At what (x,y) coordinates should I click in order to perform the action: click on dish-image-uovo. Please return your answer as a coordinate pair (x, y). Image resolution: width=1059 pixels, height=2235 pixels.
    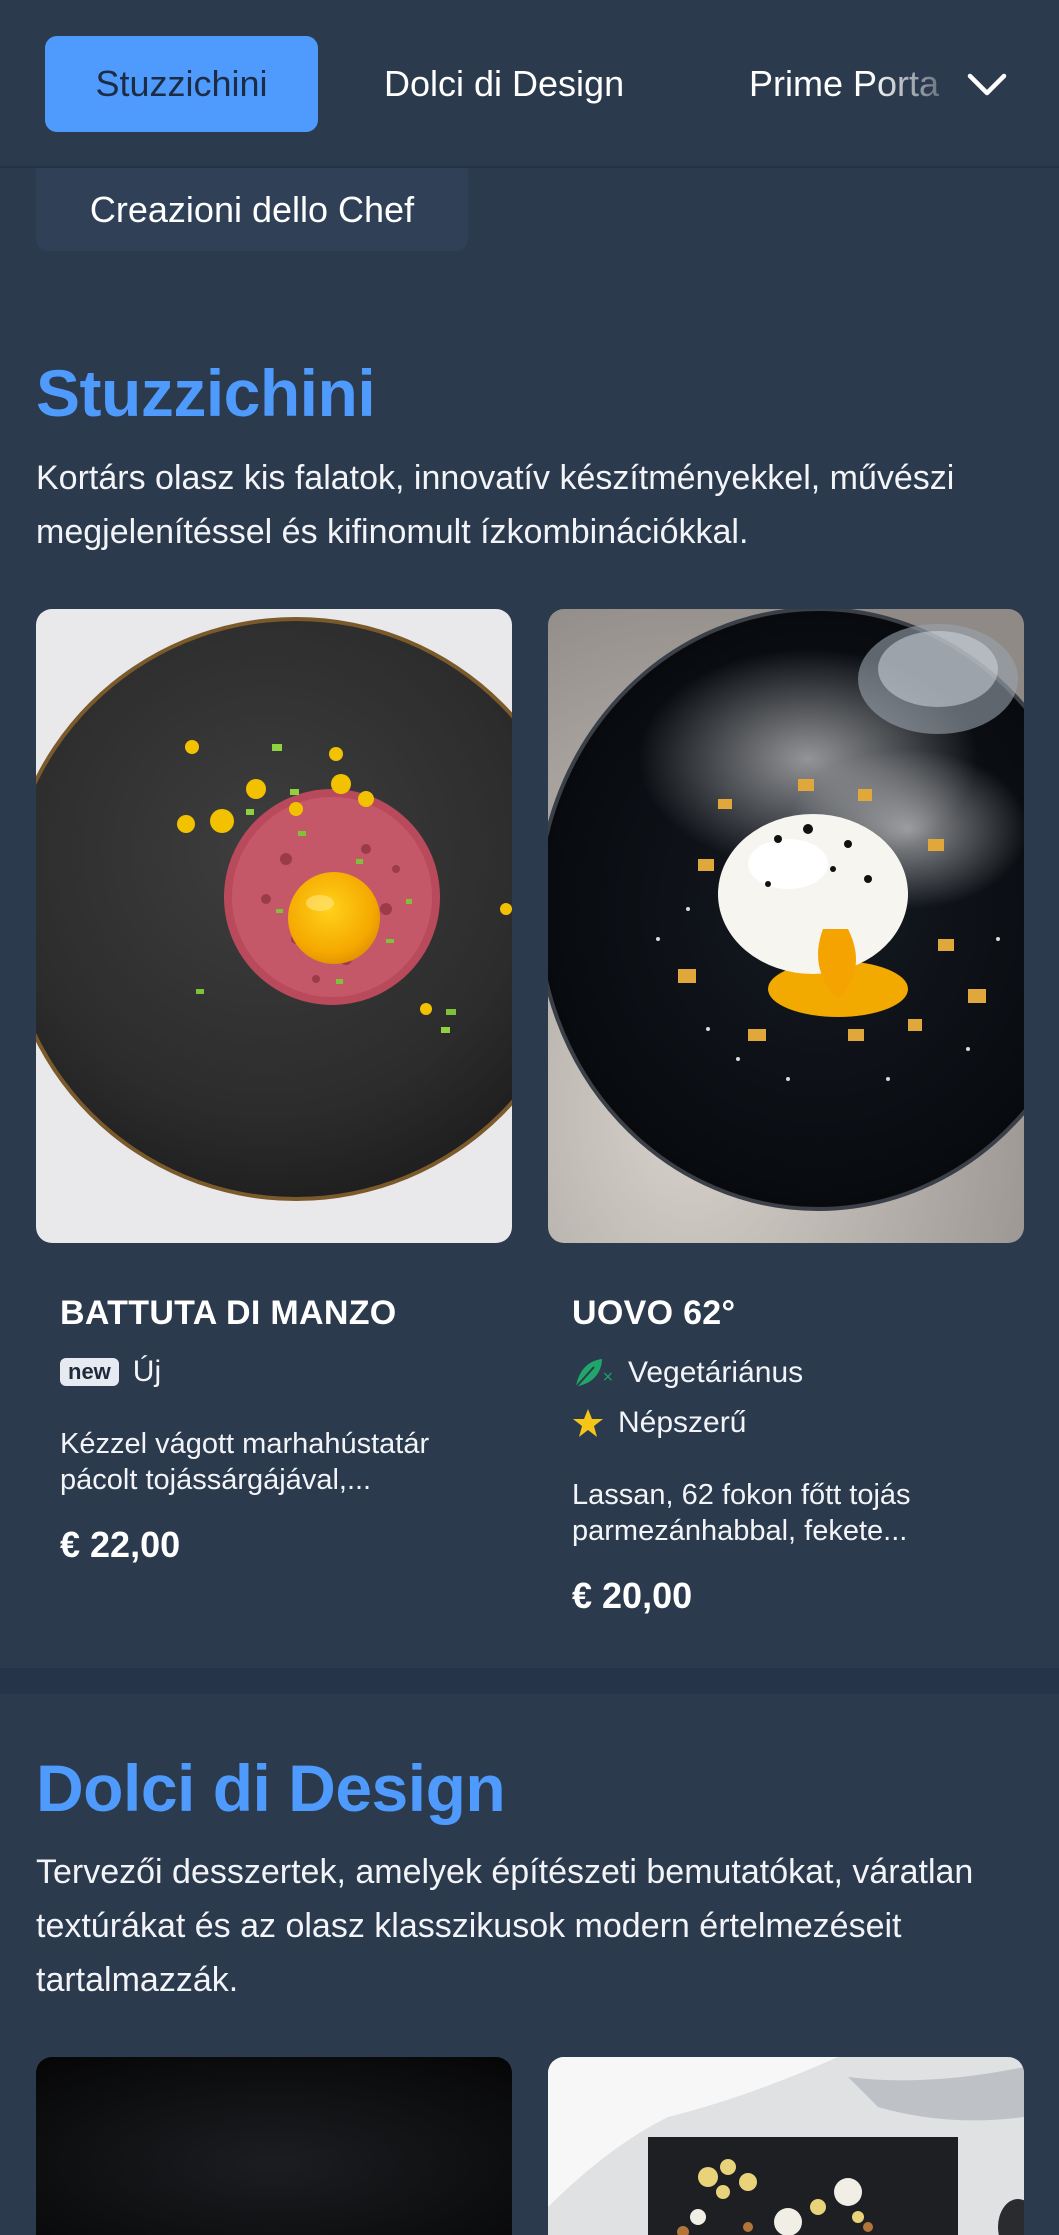
    Looking at the image, I should click on (786, 926).